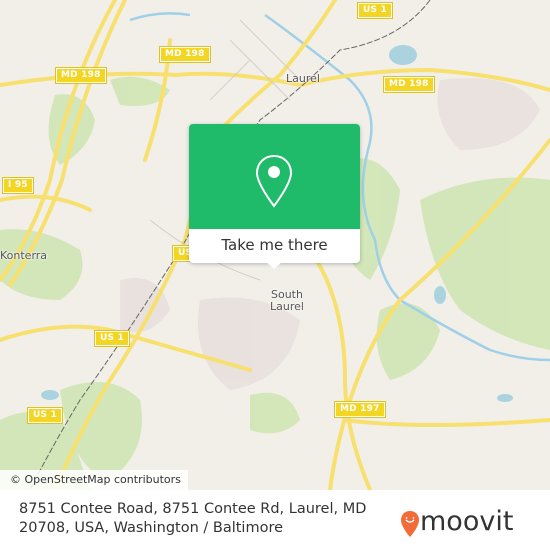 The width and height of the screenshot is (550, 550). I want to click on location-popup: Take me there, so click(274, 196).